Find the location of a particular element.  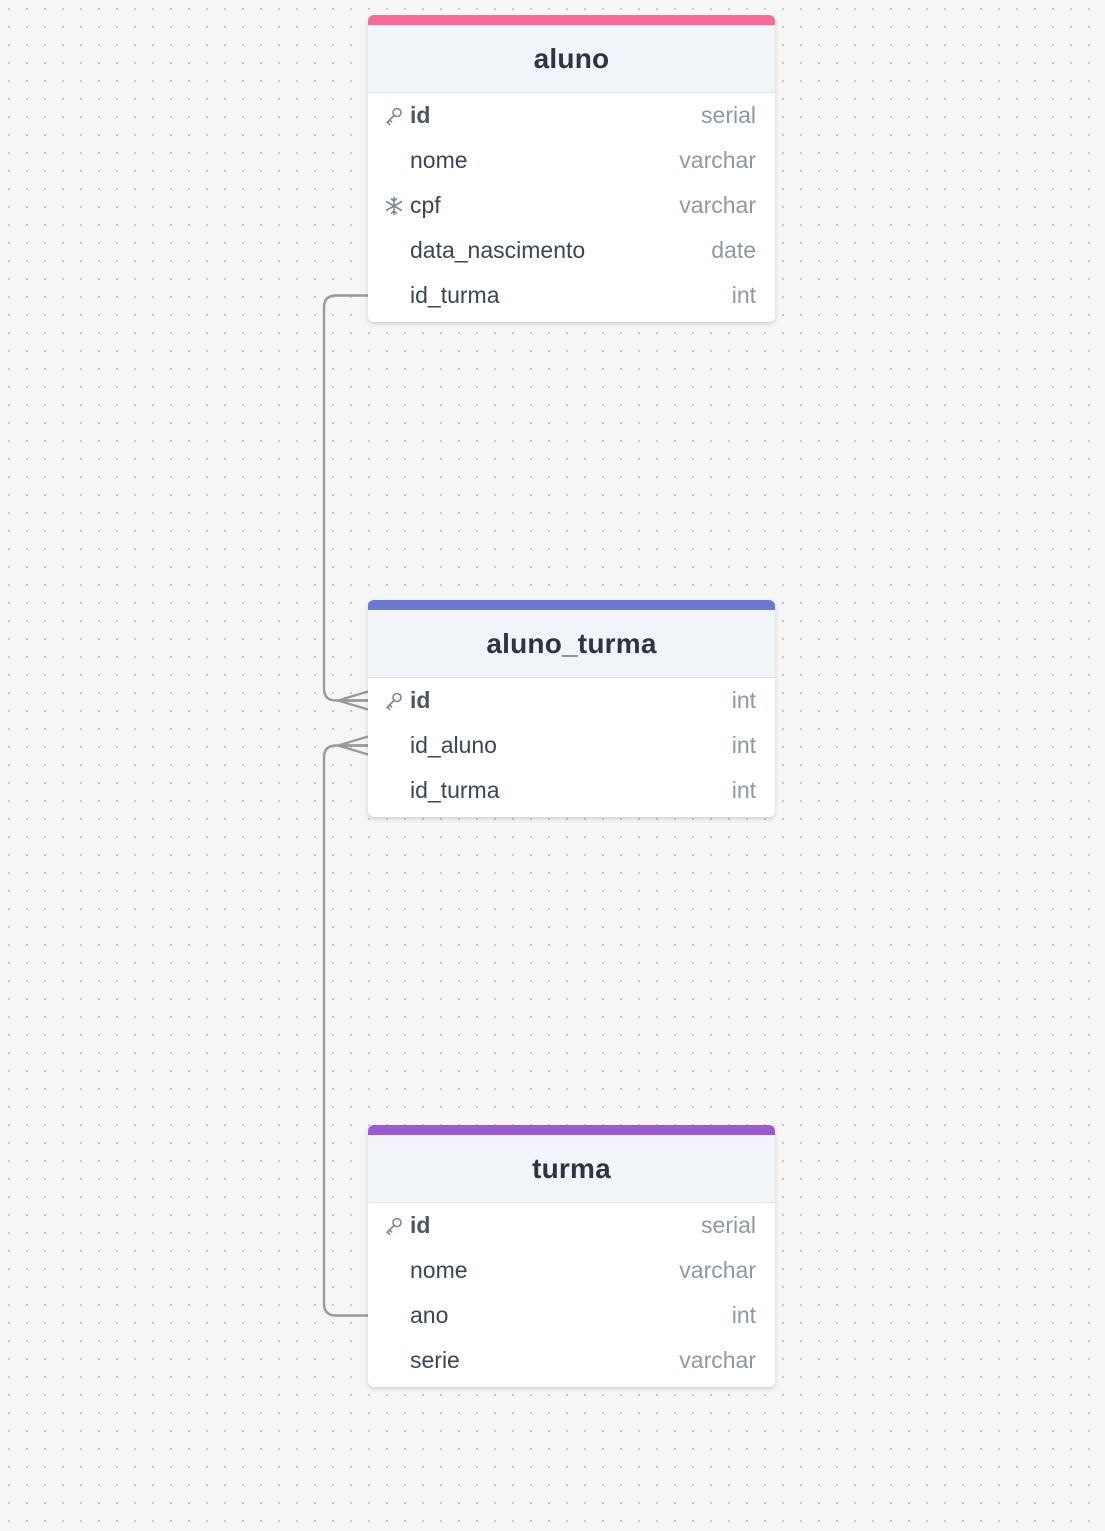

field-row: data_nascimento date is located at coordinates (571, 250).